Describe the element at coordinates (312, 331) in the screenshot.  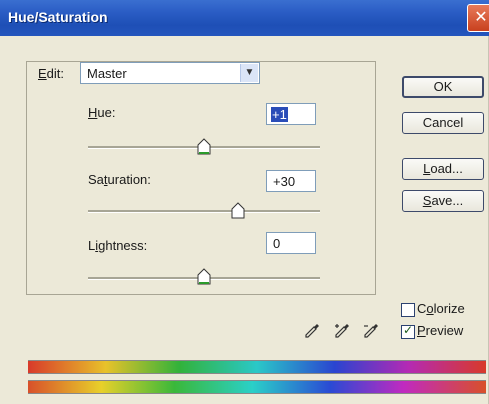
I see `eyedropper-icon` at that location.